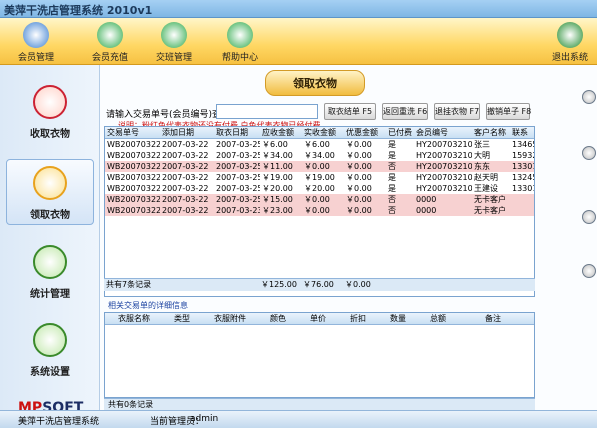 This screenshot has height=428, width=597. I want to click on table-cell: ￥23.00, so click(277, 210).